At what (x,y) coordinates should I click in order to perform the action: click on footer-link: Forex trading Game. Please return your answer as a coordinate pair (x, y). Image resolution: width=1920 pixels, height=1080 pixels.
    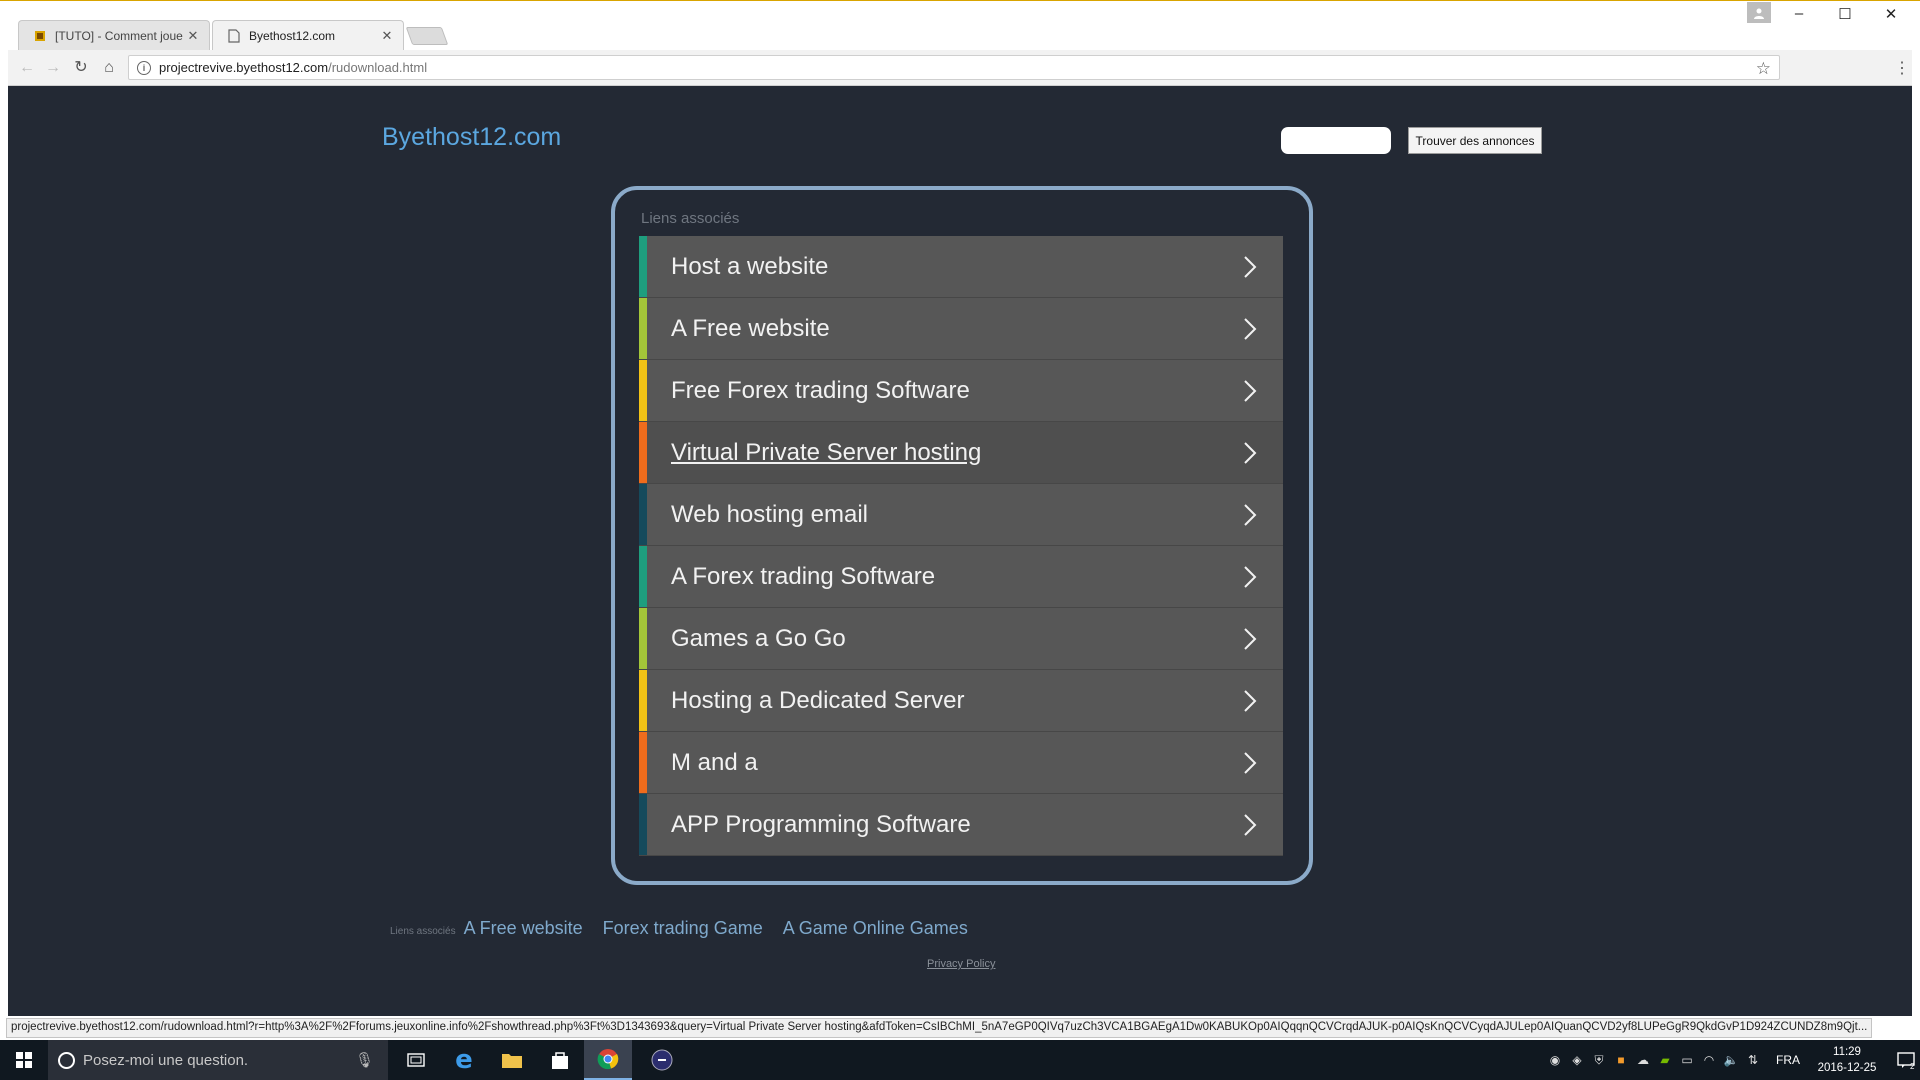
    Looking at the image, I should click on (683, 928).